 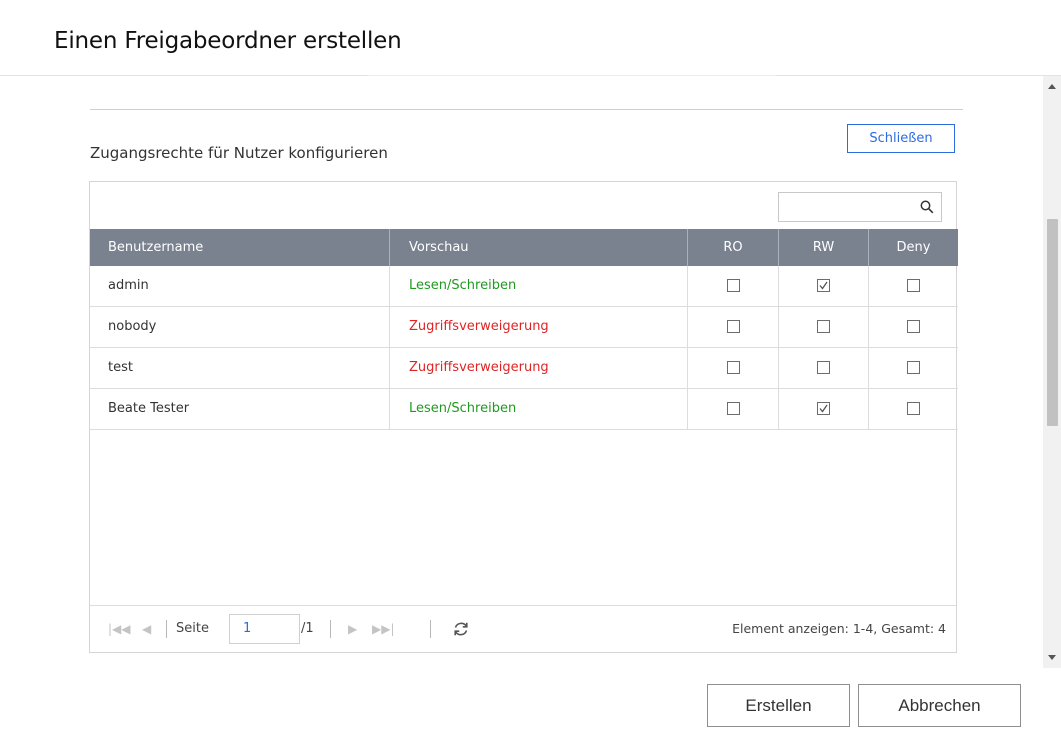 I want to click on cell-username: Beate Tester, so click(x=240, y=409).